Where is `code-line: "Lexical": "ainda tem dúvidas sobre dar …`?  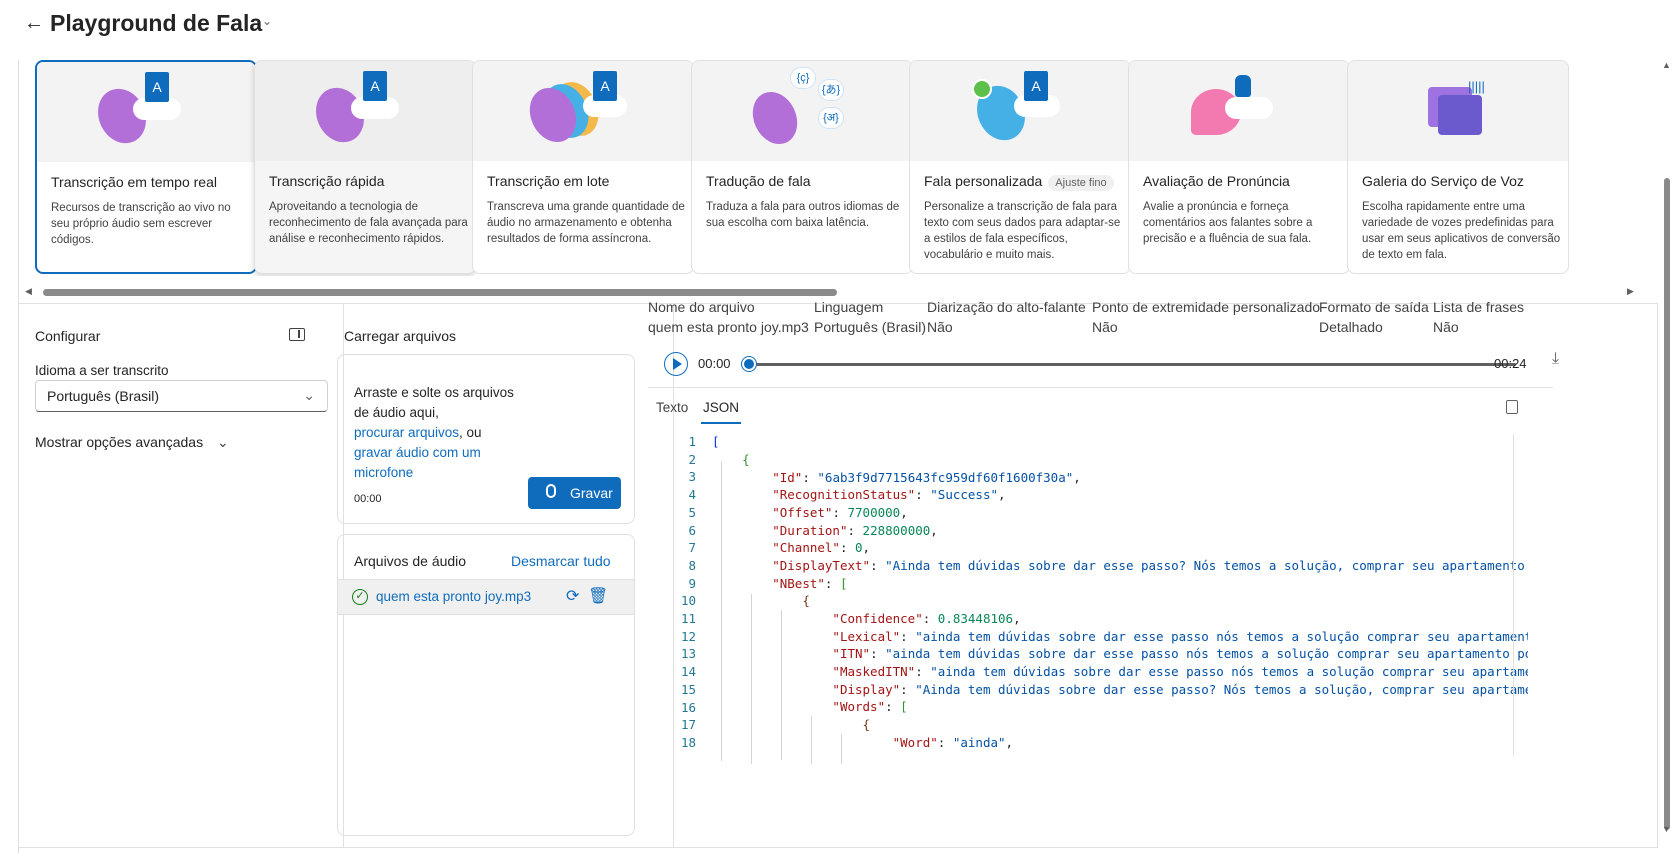 code-line: "Lexical": "ainda tem dúvidas sobre dar … is located at coordinates (1120, 636).